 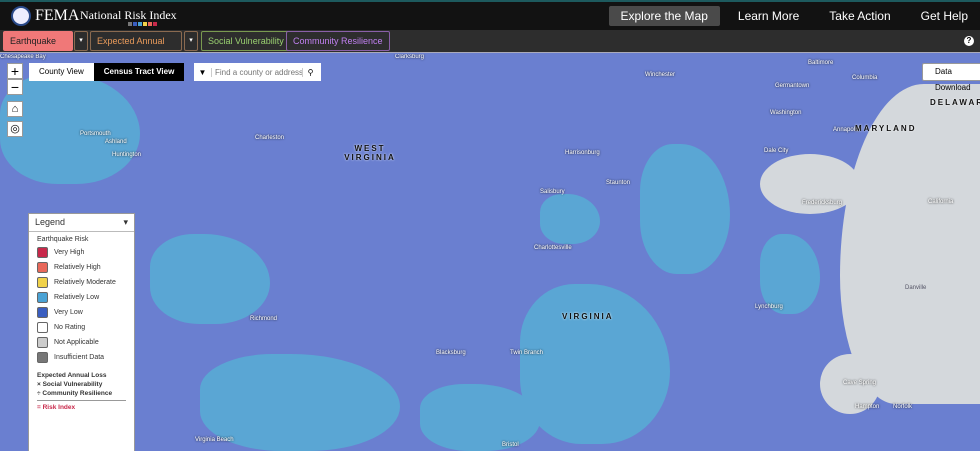 What do you see at coordinates (203, 72) in the screenshot?
I see `search-dropdown-icon: ▼` at bounding box center [203, 72].